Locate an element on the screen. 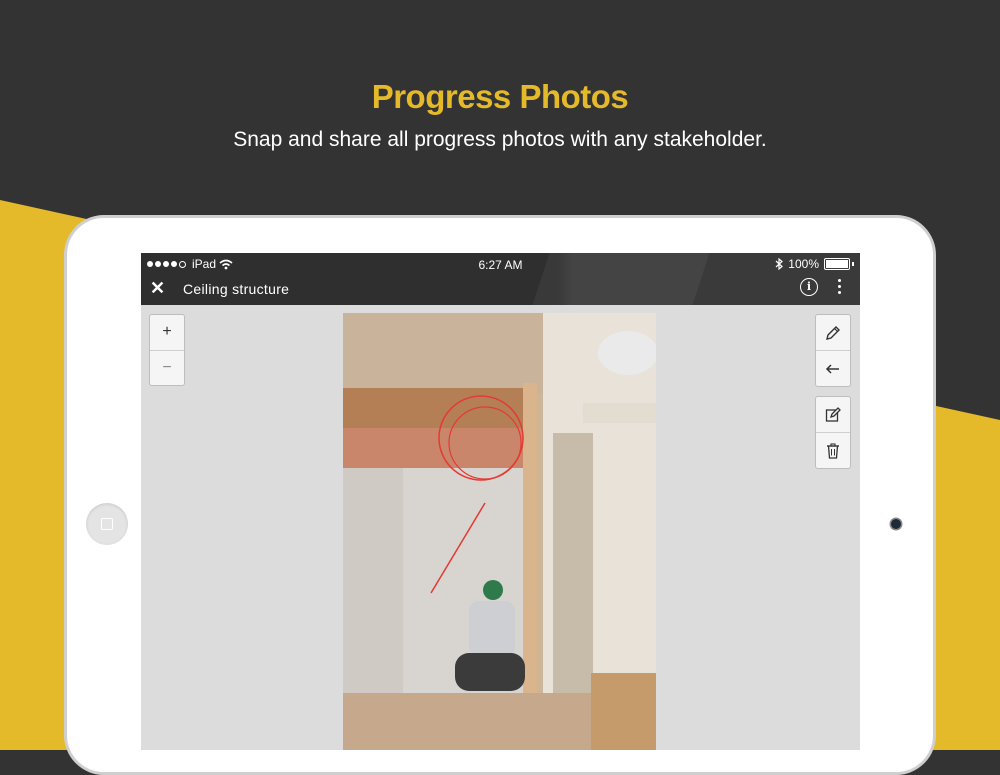 The width and height of the screenshot is (1000, 775). pencil-icon is located at coordinates (833, 332).